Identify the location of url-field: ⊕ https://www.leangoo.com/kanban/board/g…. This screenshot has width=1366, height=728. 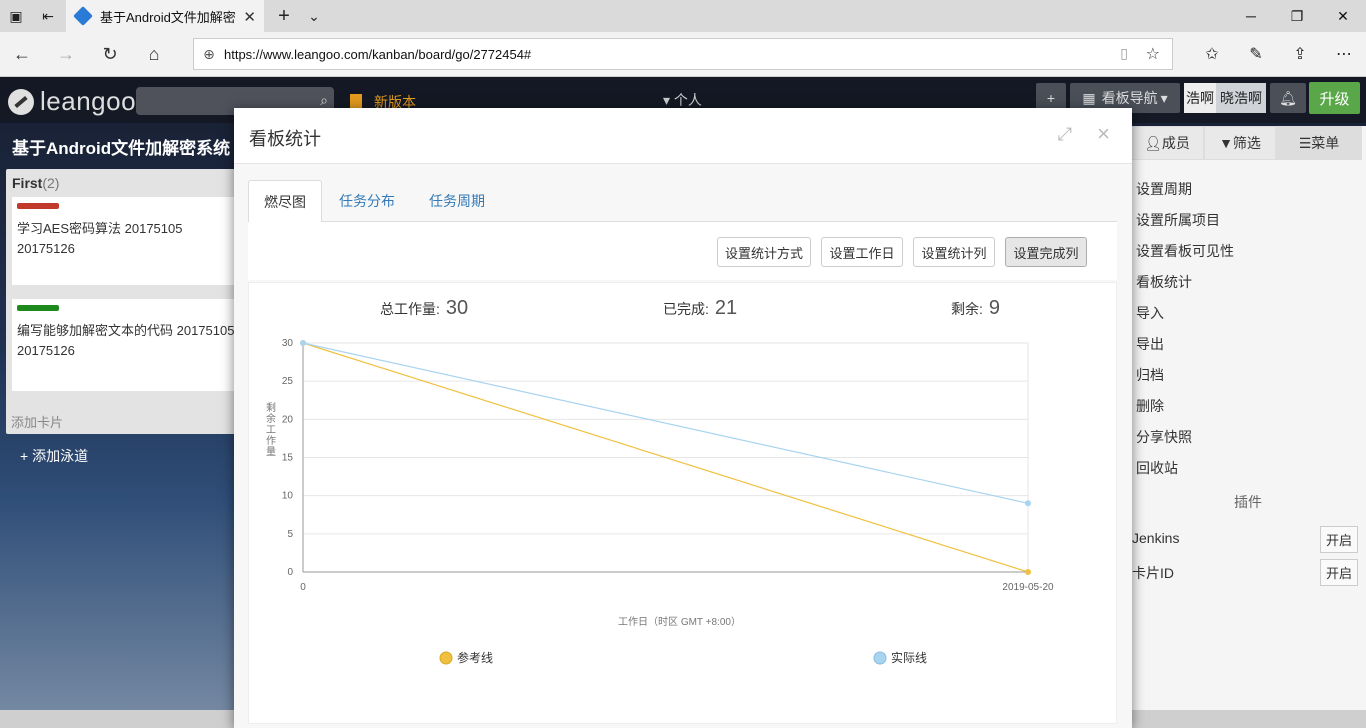
(683, 54).